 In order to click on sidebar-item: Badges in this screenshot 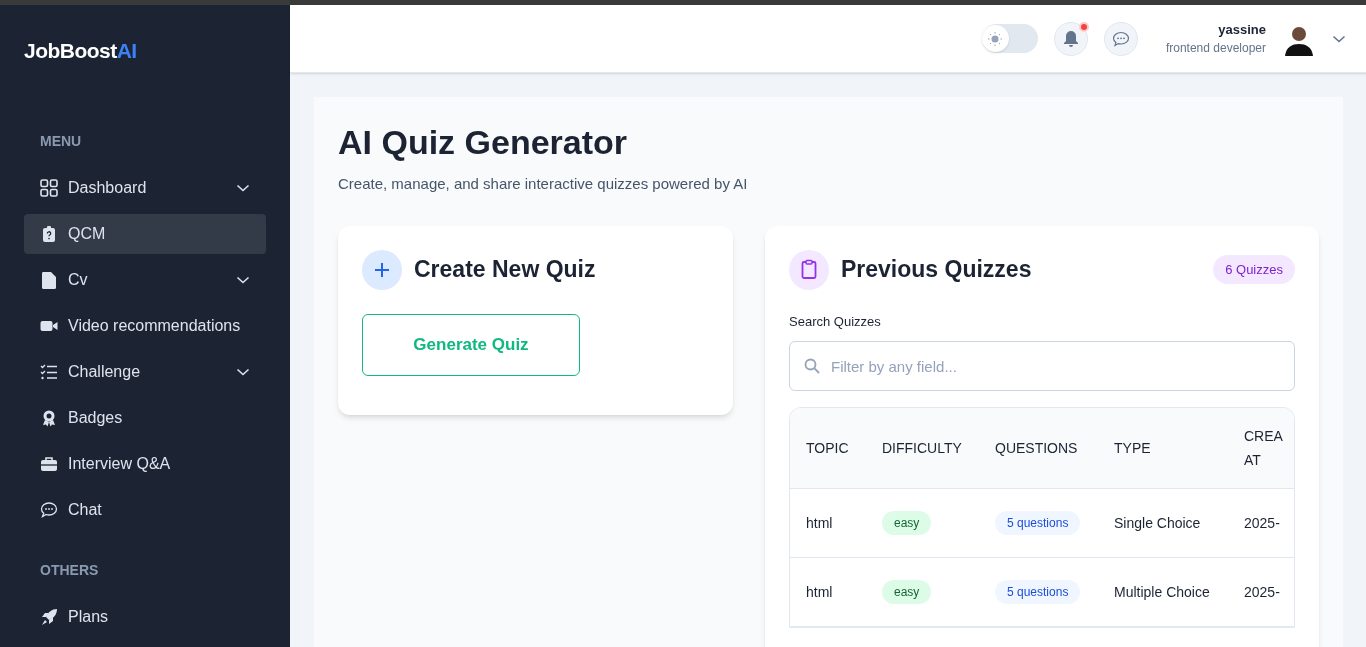, I will do `click(145, 417)`.